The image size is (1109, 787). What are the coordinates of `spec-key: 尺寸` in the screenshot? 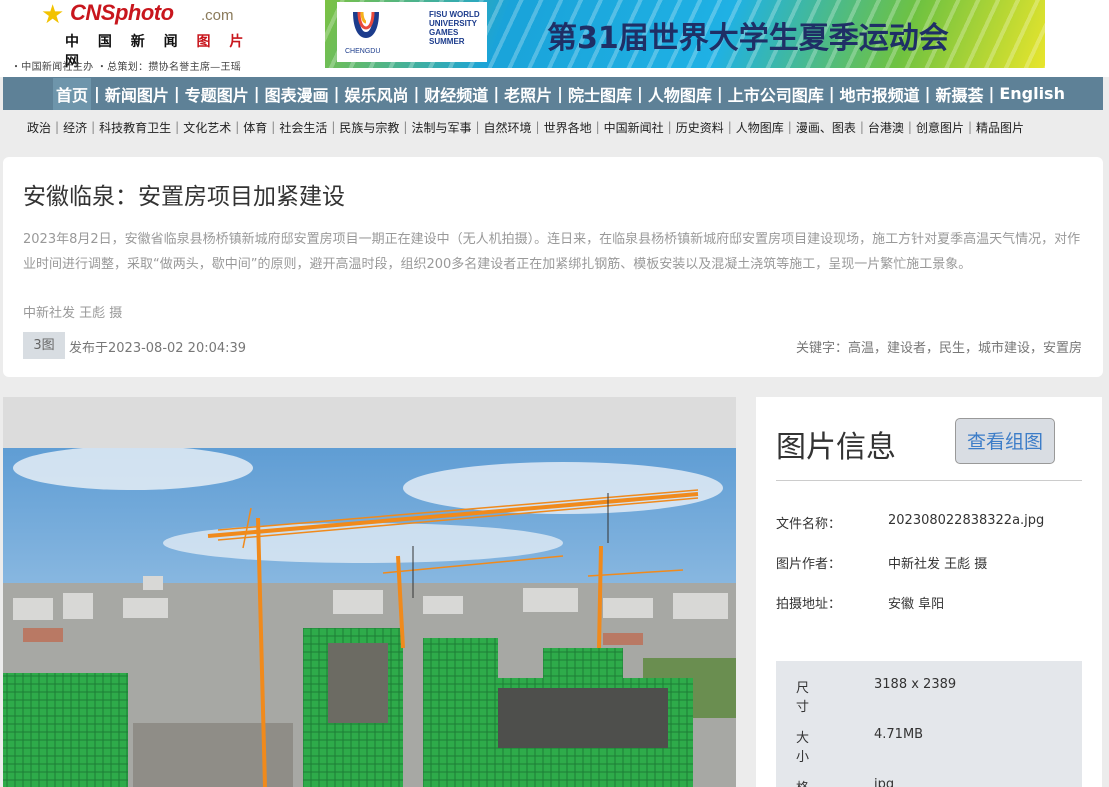 It's located at (803, 698).